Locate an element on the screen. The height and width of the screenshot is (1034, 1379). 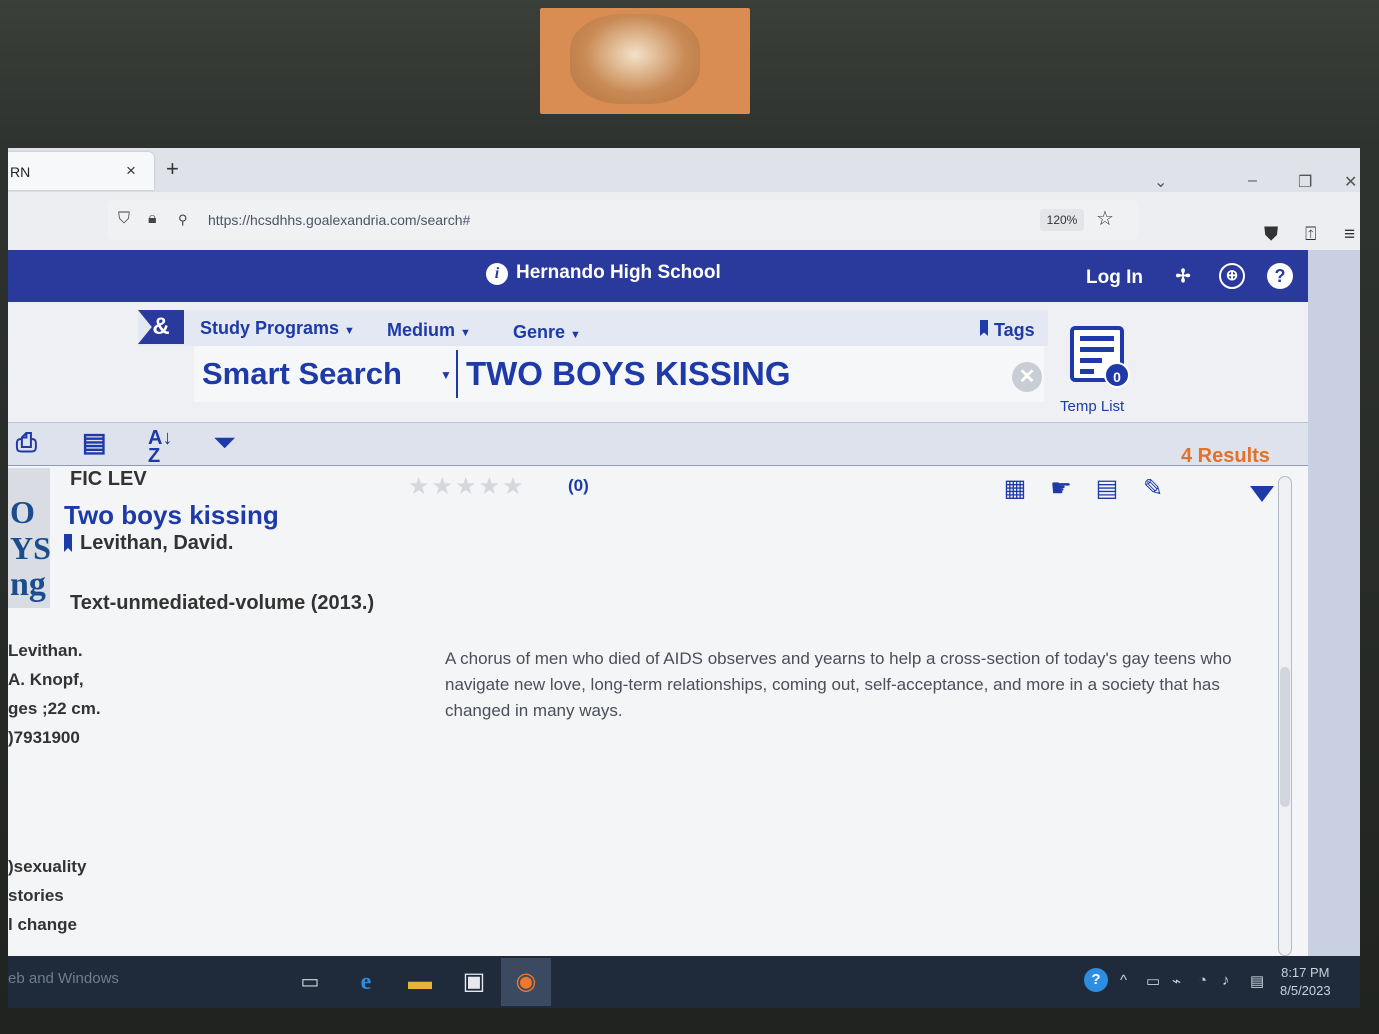
page-right-gutter is located at coordinates (1334, 629).